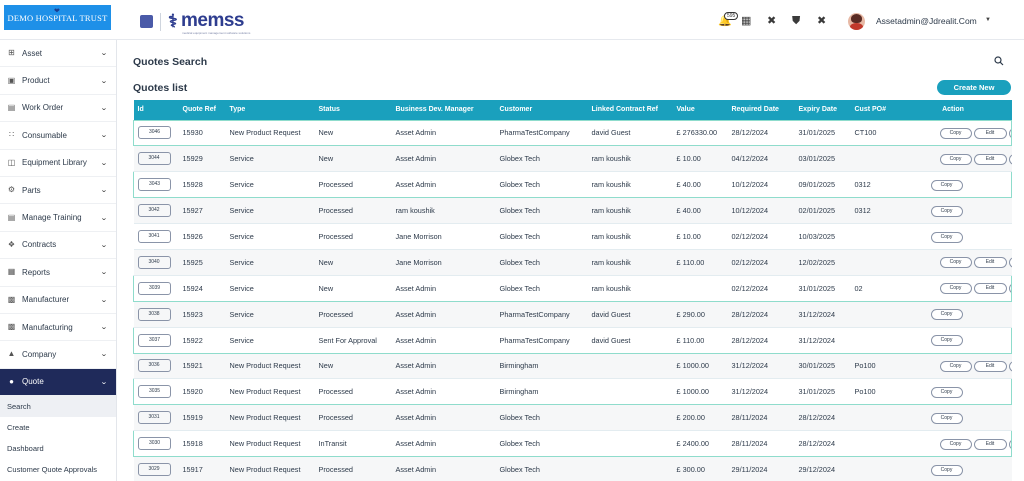  I want to click on sidebar-item-product: ▣ Product ⌄, so click(58, 81).